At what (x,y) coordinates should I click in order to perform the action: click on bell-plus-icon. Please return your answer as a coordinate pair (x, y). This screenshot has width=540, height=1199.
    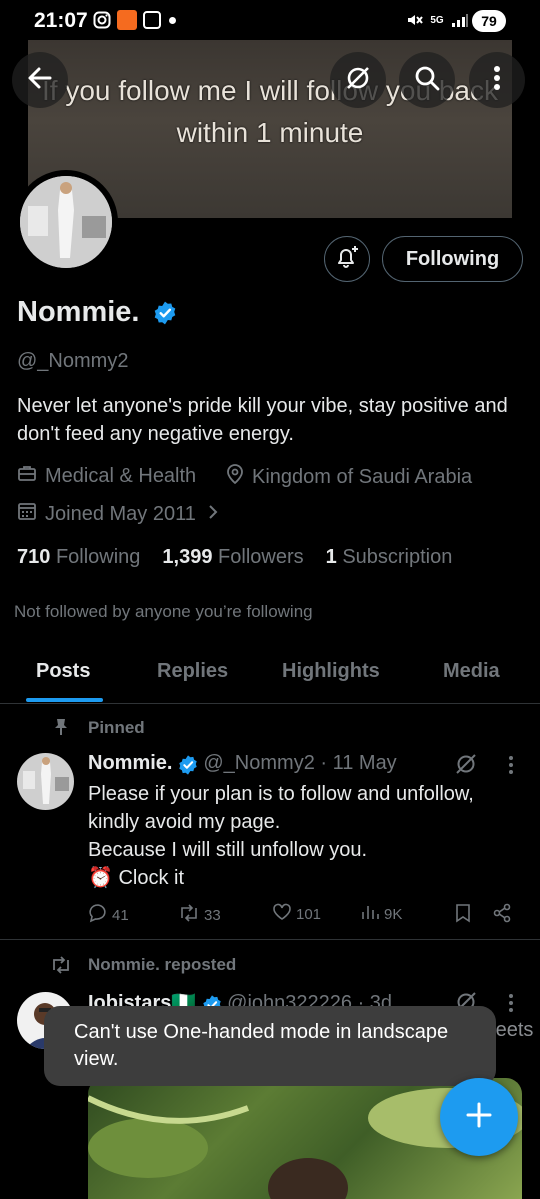
    Looking at the image, I should click on (347, 259).